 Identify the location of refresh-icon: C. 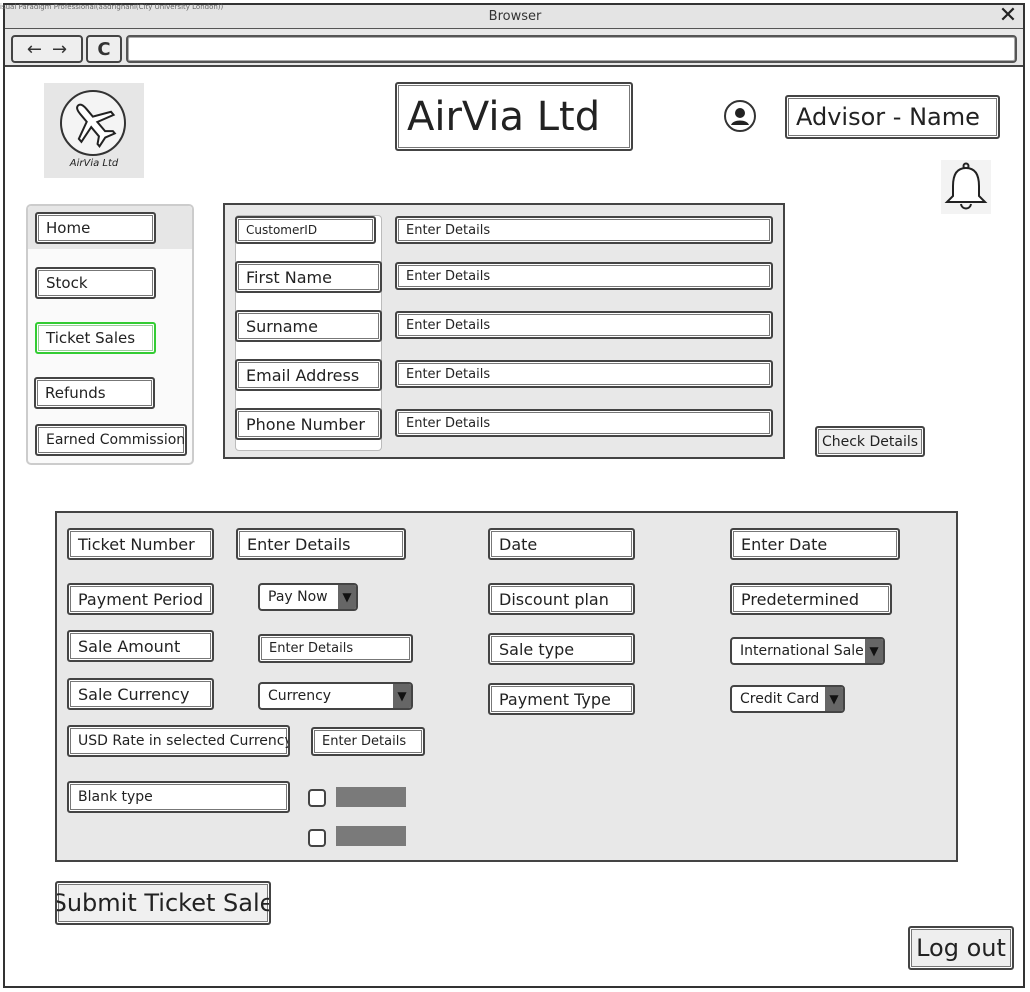
(104, 49).